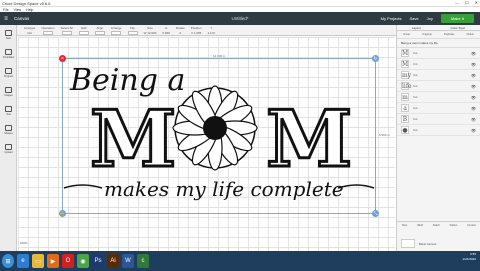  I want to click on maximize-icon: ☐, so click(467, 2).